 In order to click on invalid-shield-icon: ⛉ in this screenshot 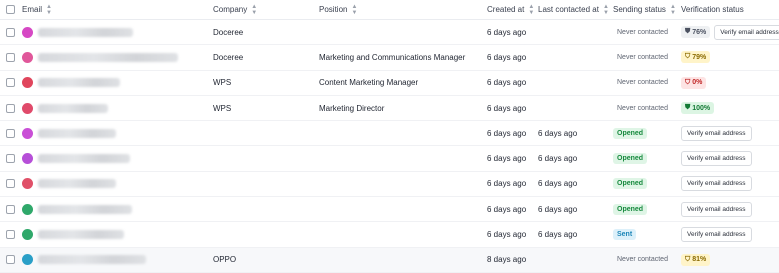, I will do `click(688, 82)`.